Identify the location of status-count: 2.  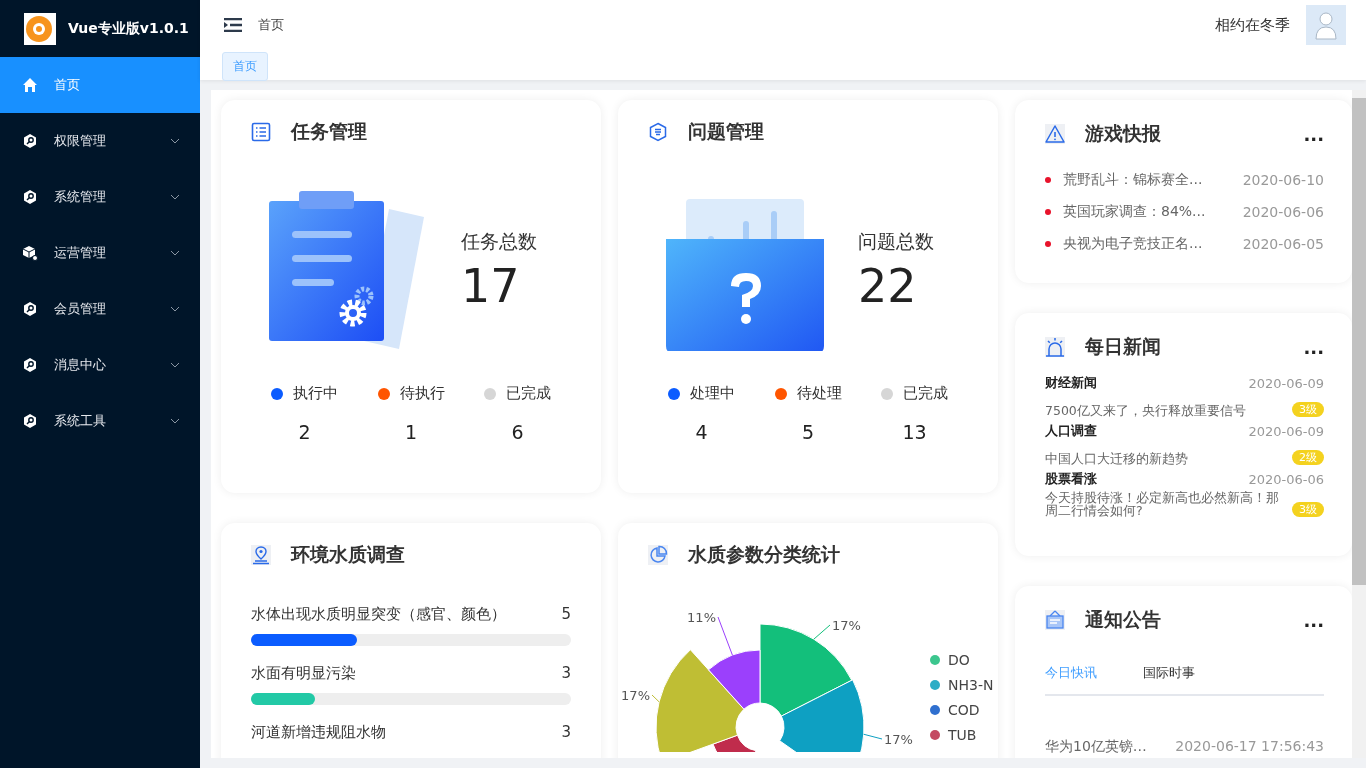
(304, 432).